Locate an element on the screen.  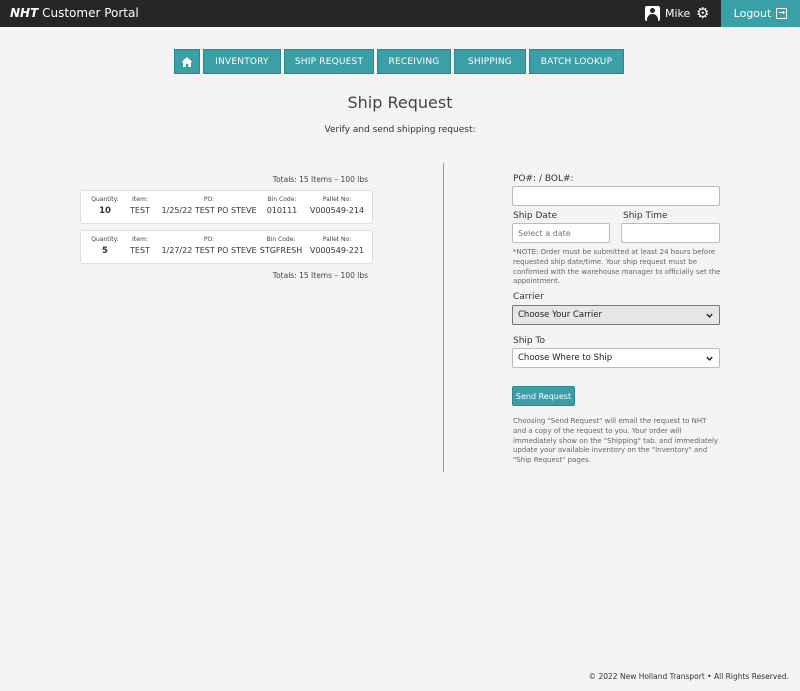
brand-title: NHT Customer Portal is located at coordinates (74, 13).